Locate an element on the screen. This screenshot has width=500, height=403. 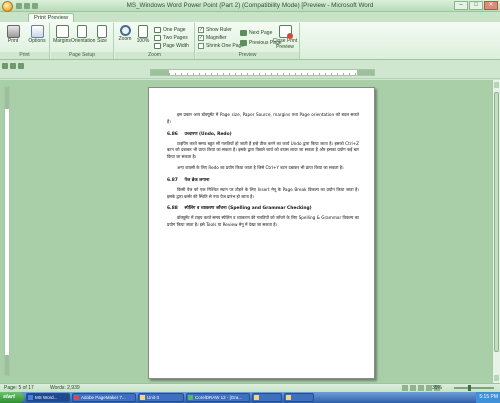
system-tray-clock: 5:15 PM is located at coordinates (488, 397).